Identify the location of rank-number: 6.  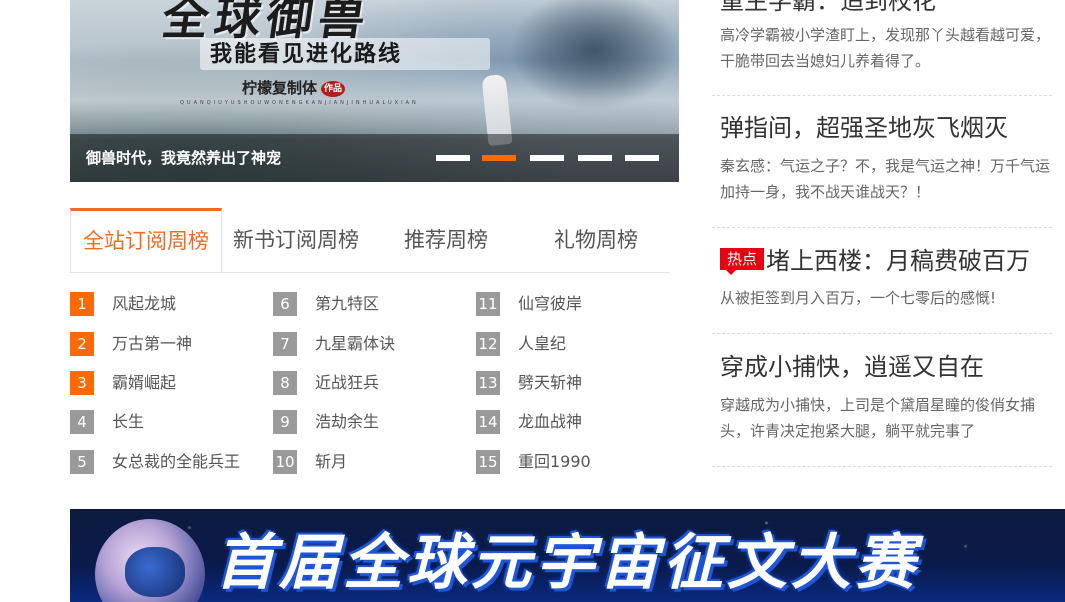
(285, 304).